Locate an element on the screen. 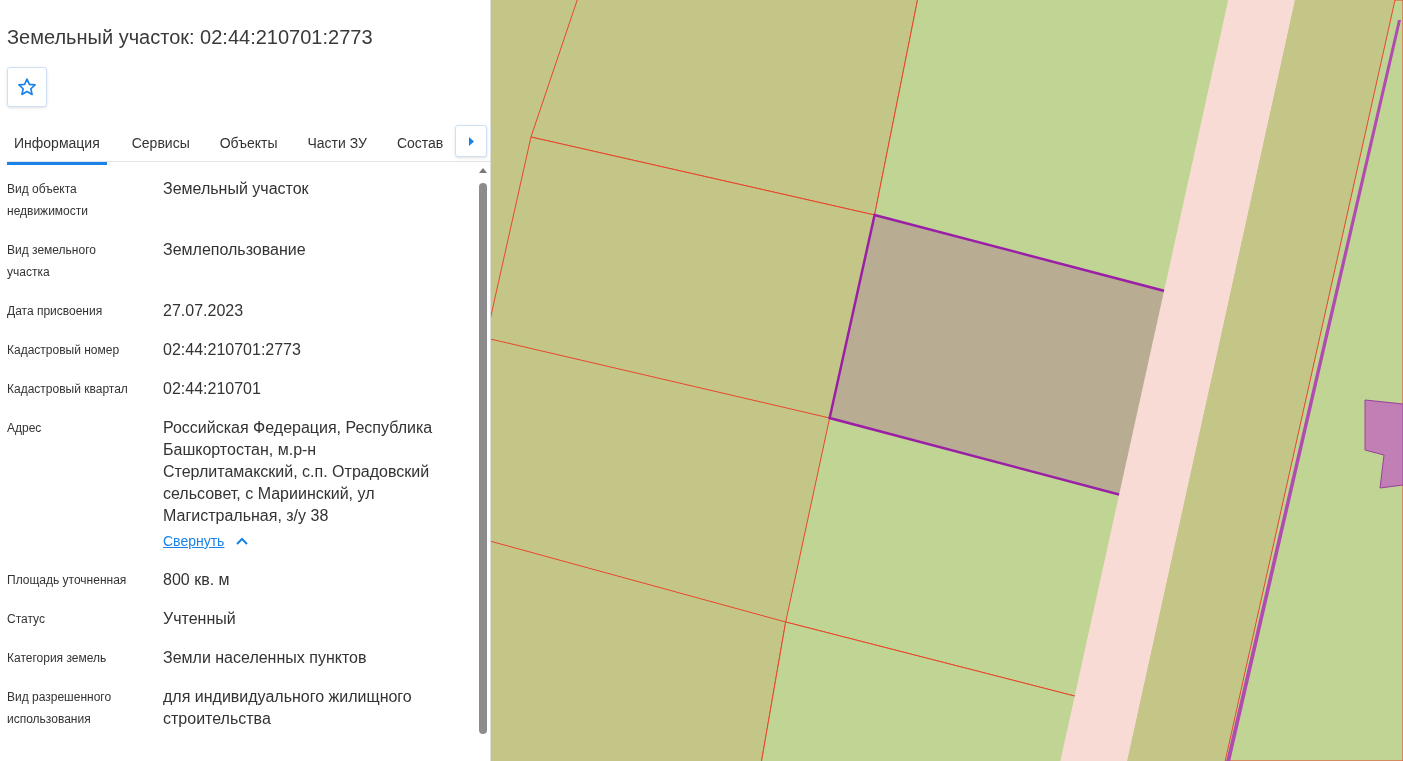 This screenshot has height=761, width=1403. star-icon is located at coordinates (27, 87).